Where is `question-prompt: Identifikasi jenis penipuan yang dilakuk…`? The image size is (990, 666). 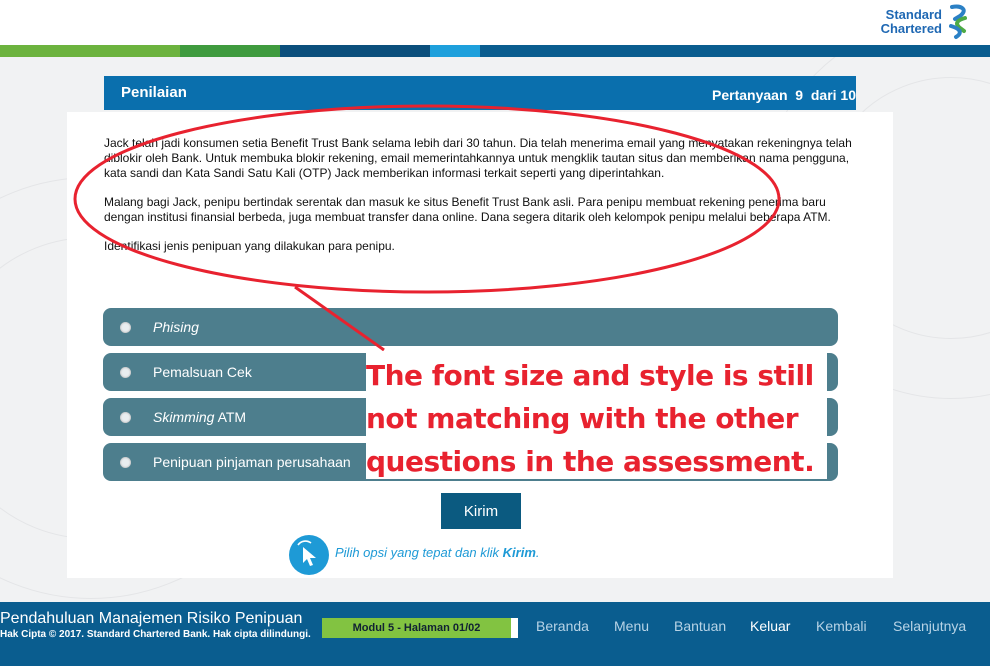
question-prompt: Identifikasi jenis penipuan yang dilakuk… is located at coordinates (249, 246).